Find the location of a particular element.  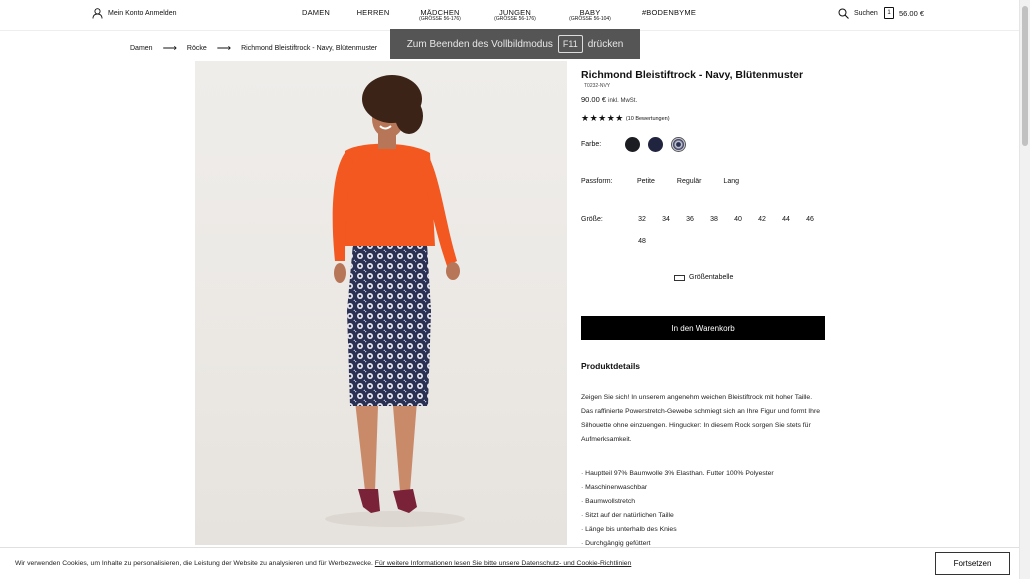

account-link: Mein Konto Anmelden is located at coordinates (134, 13).